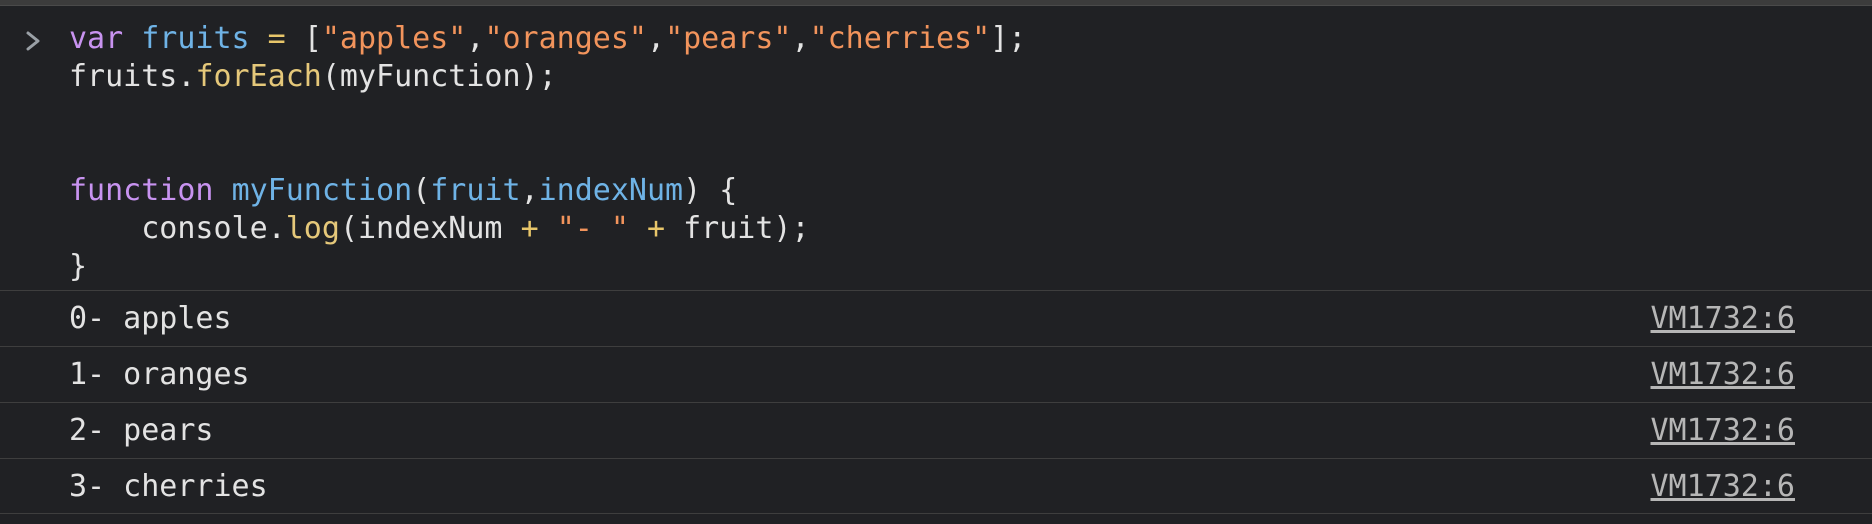 The width and height of the screenshot is (1872, 524). Describe the element at coordinates (728, 38) in the screenshot. I see `string-token: "pears"` at that location.